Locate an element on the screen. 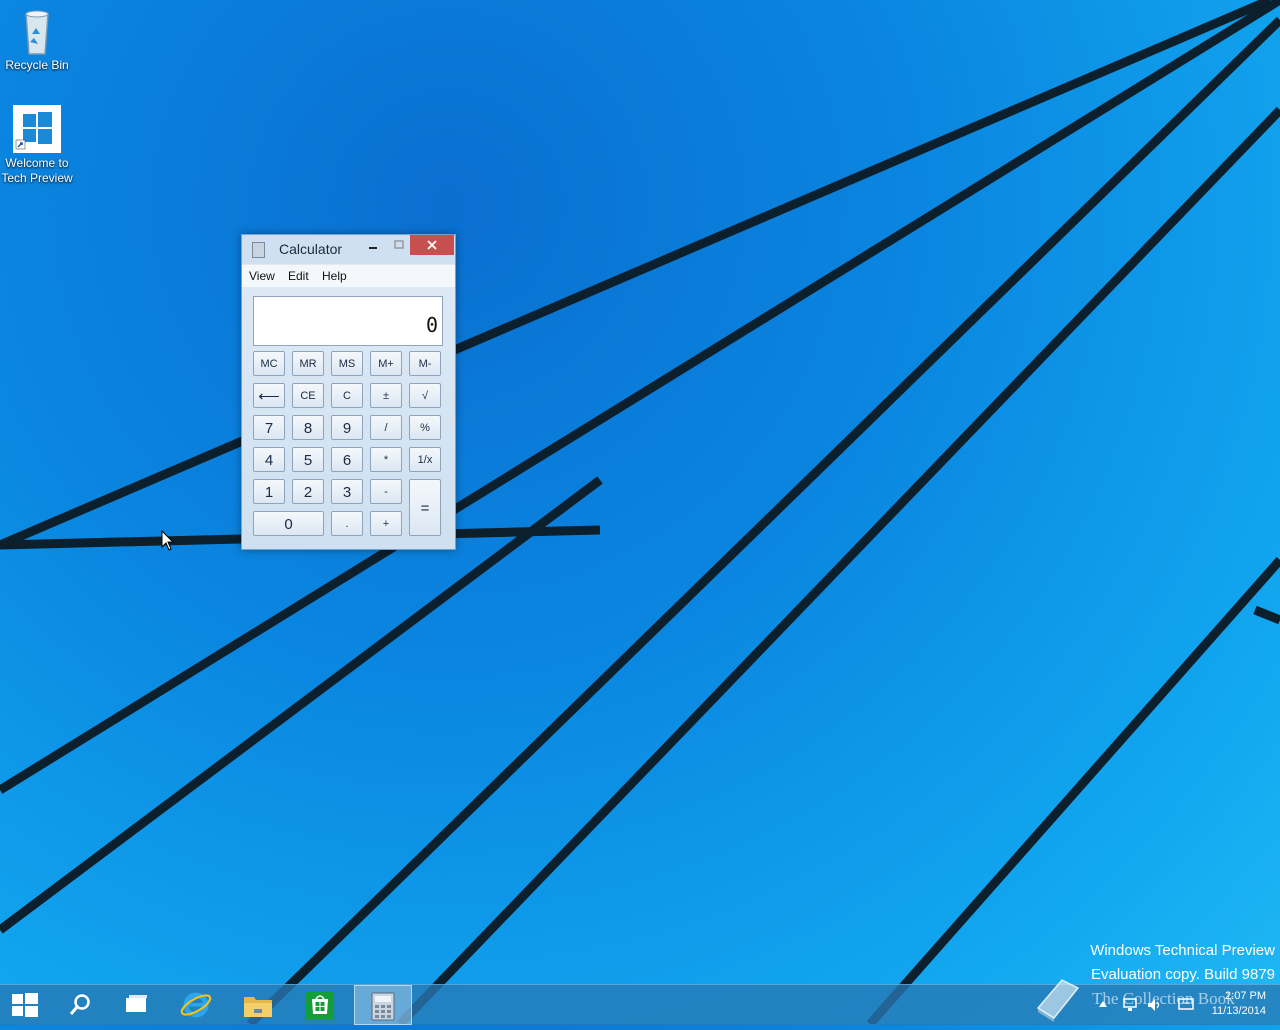 Image resolution: width=1280 pixels, height=1030 pixels. calculator-taskbar-button is located at coordinates (383, 1005).